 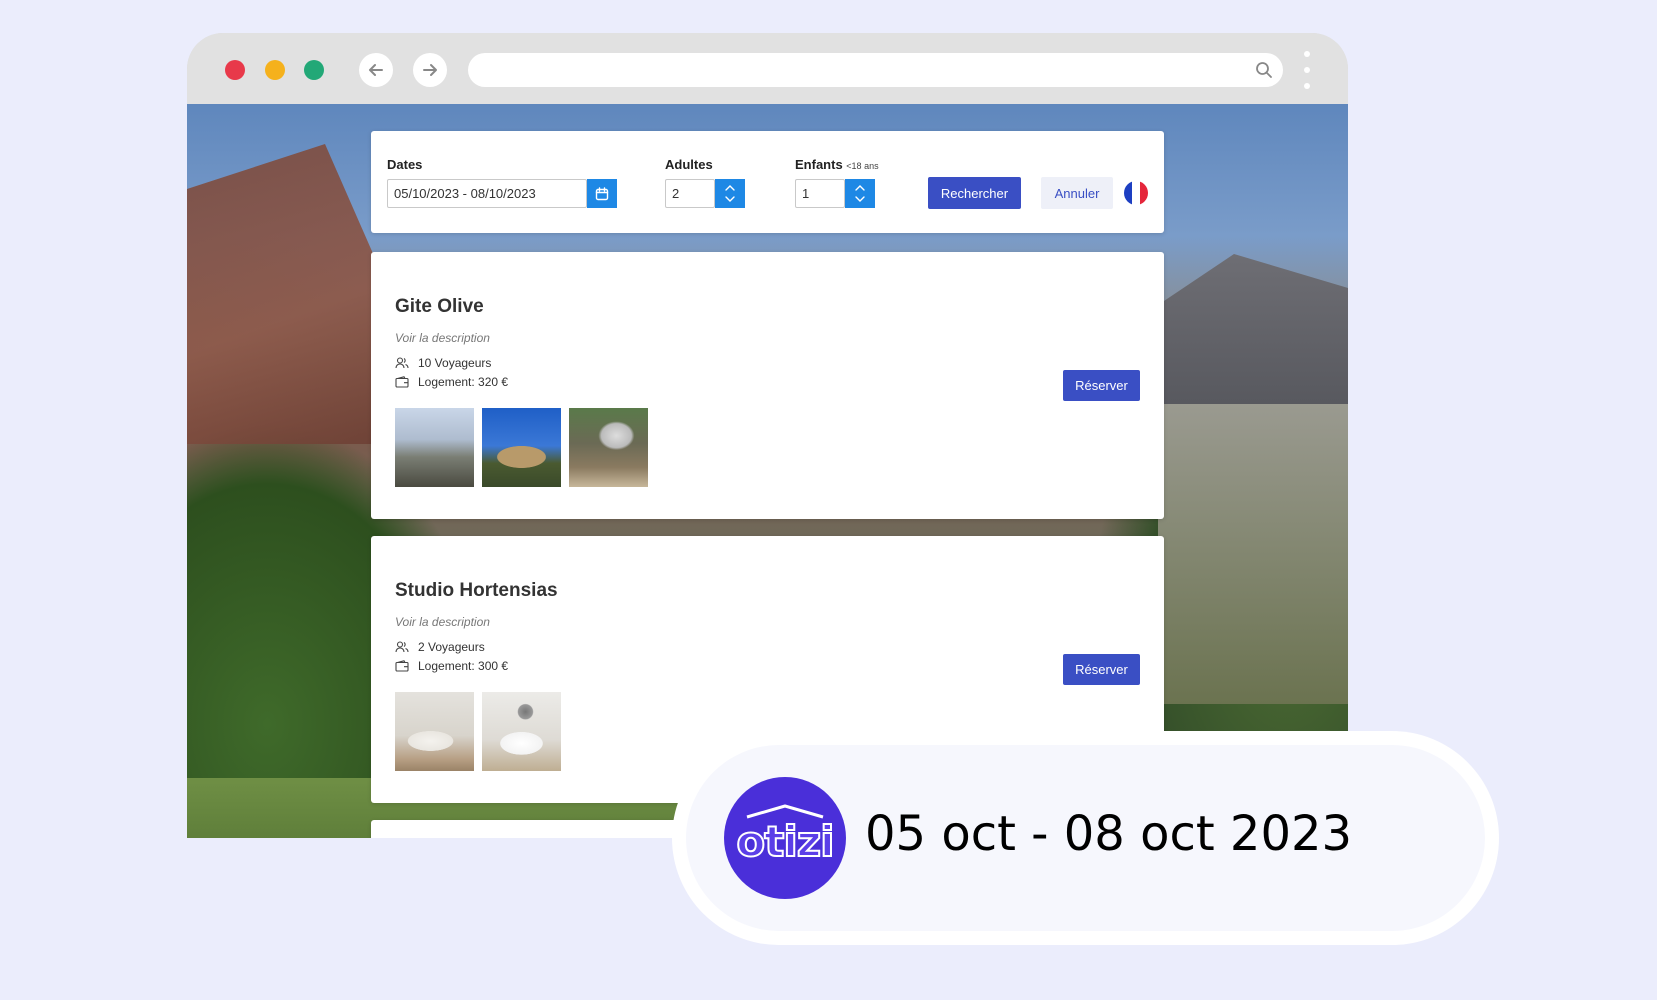 What do you see at coordinates (974, 193) in the screenshot?
I see `search-button: Rechercher` at bounding box center [974, 193].